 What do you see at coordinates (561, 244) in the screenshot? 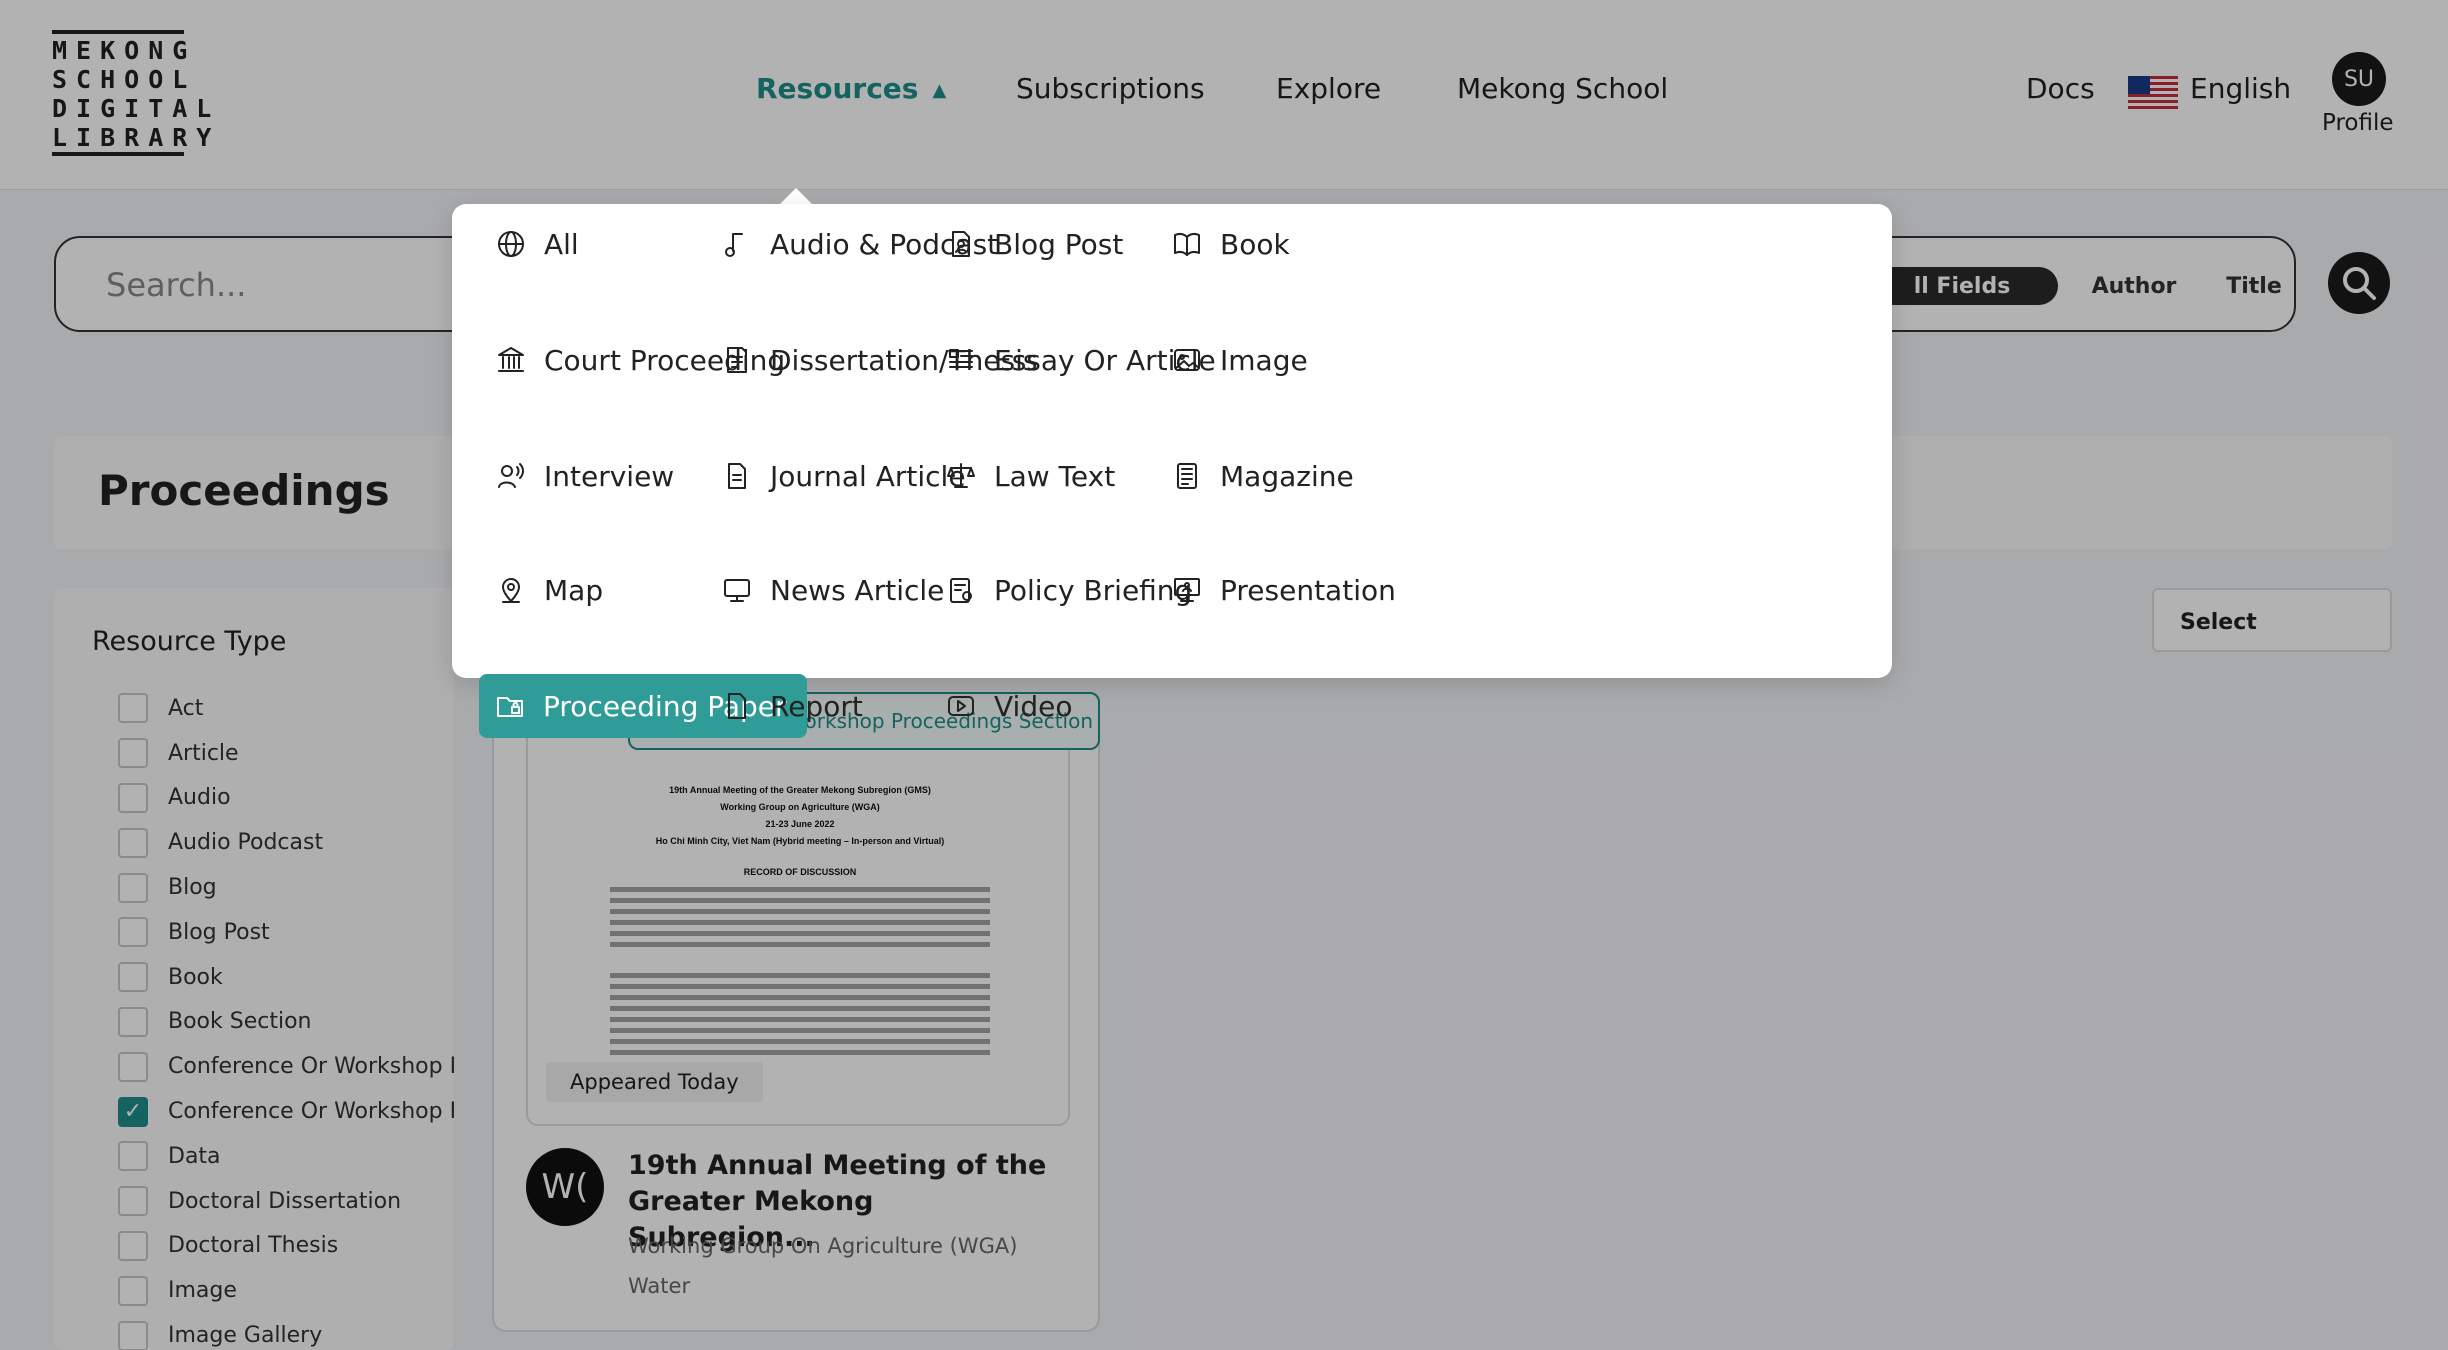
I see `dropdown-item-label: All` at bounding box center [561, 244].